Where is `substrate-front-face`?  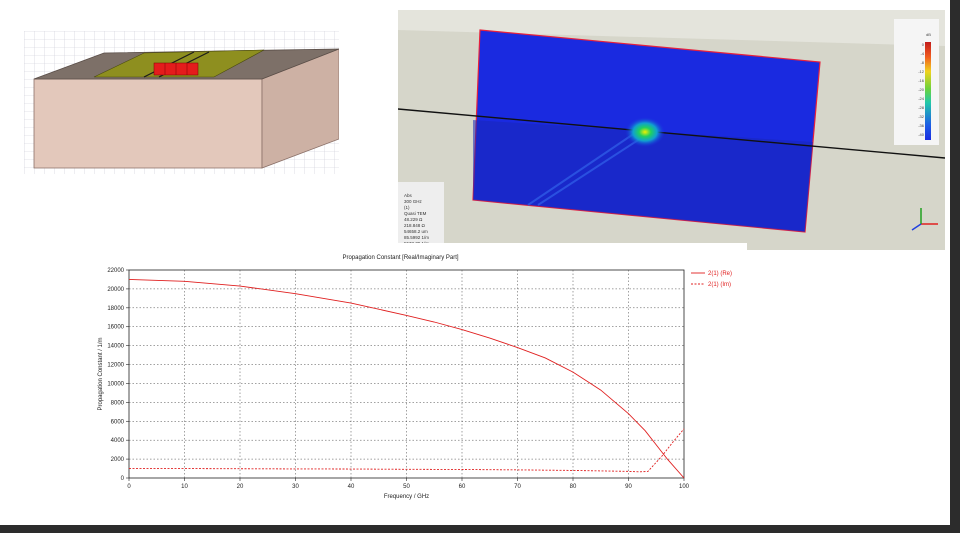 substrate-front-face is located at coordinates (148, 123).